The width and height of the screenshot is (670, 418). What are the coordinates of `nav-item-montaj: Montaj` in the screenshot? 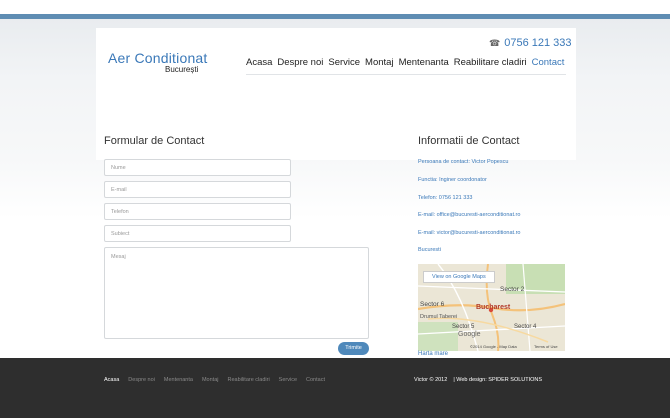 It's located at (379, 62).